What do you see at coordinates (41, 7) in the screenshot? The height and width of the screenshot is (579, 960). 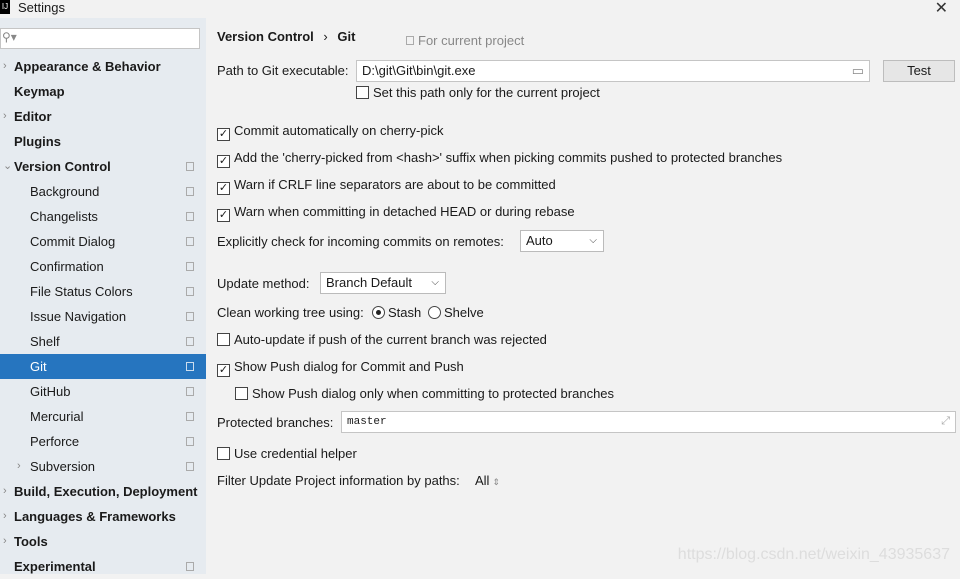 I see `window-title: Settings` at bounding box center [41, 7].